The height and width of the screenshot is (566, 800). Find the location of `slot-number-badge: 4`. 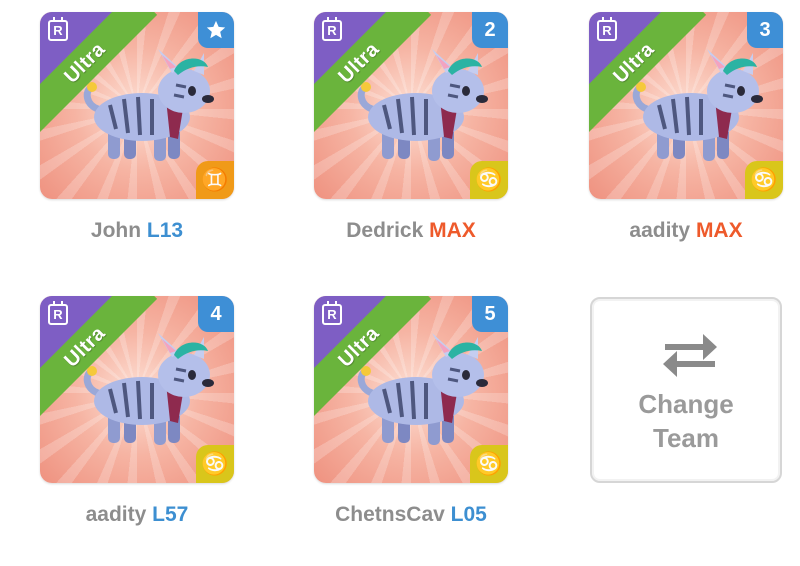

slot-number-badge: 4 is located at coordinates (216, 314).